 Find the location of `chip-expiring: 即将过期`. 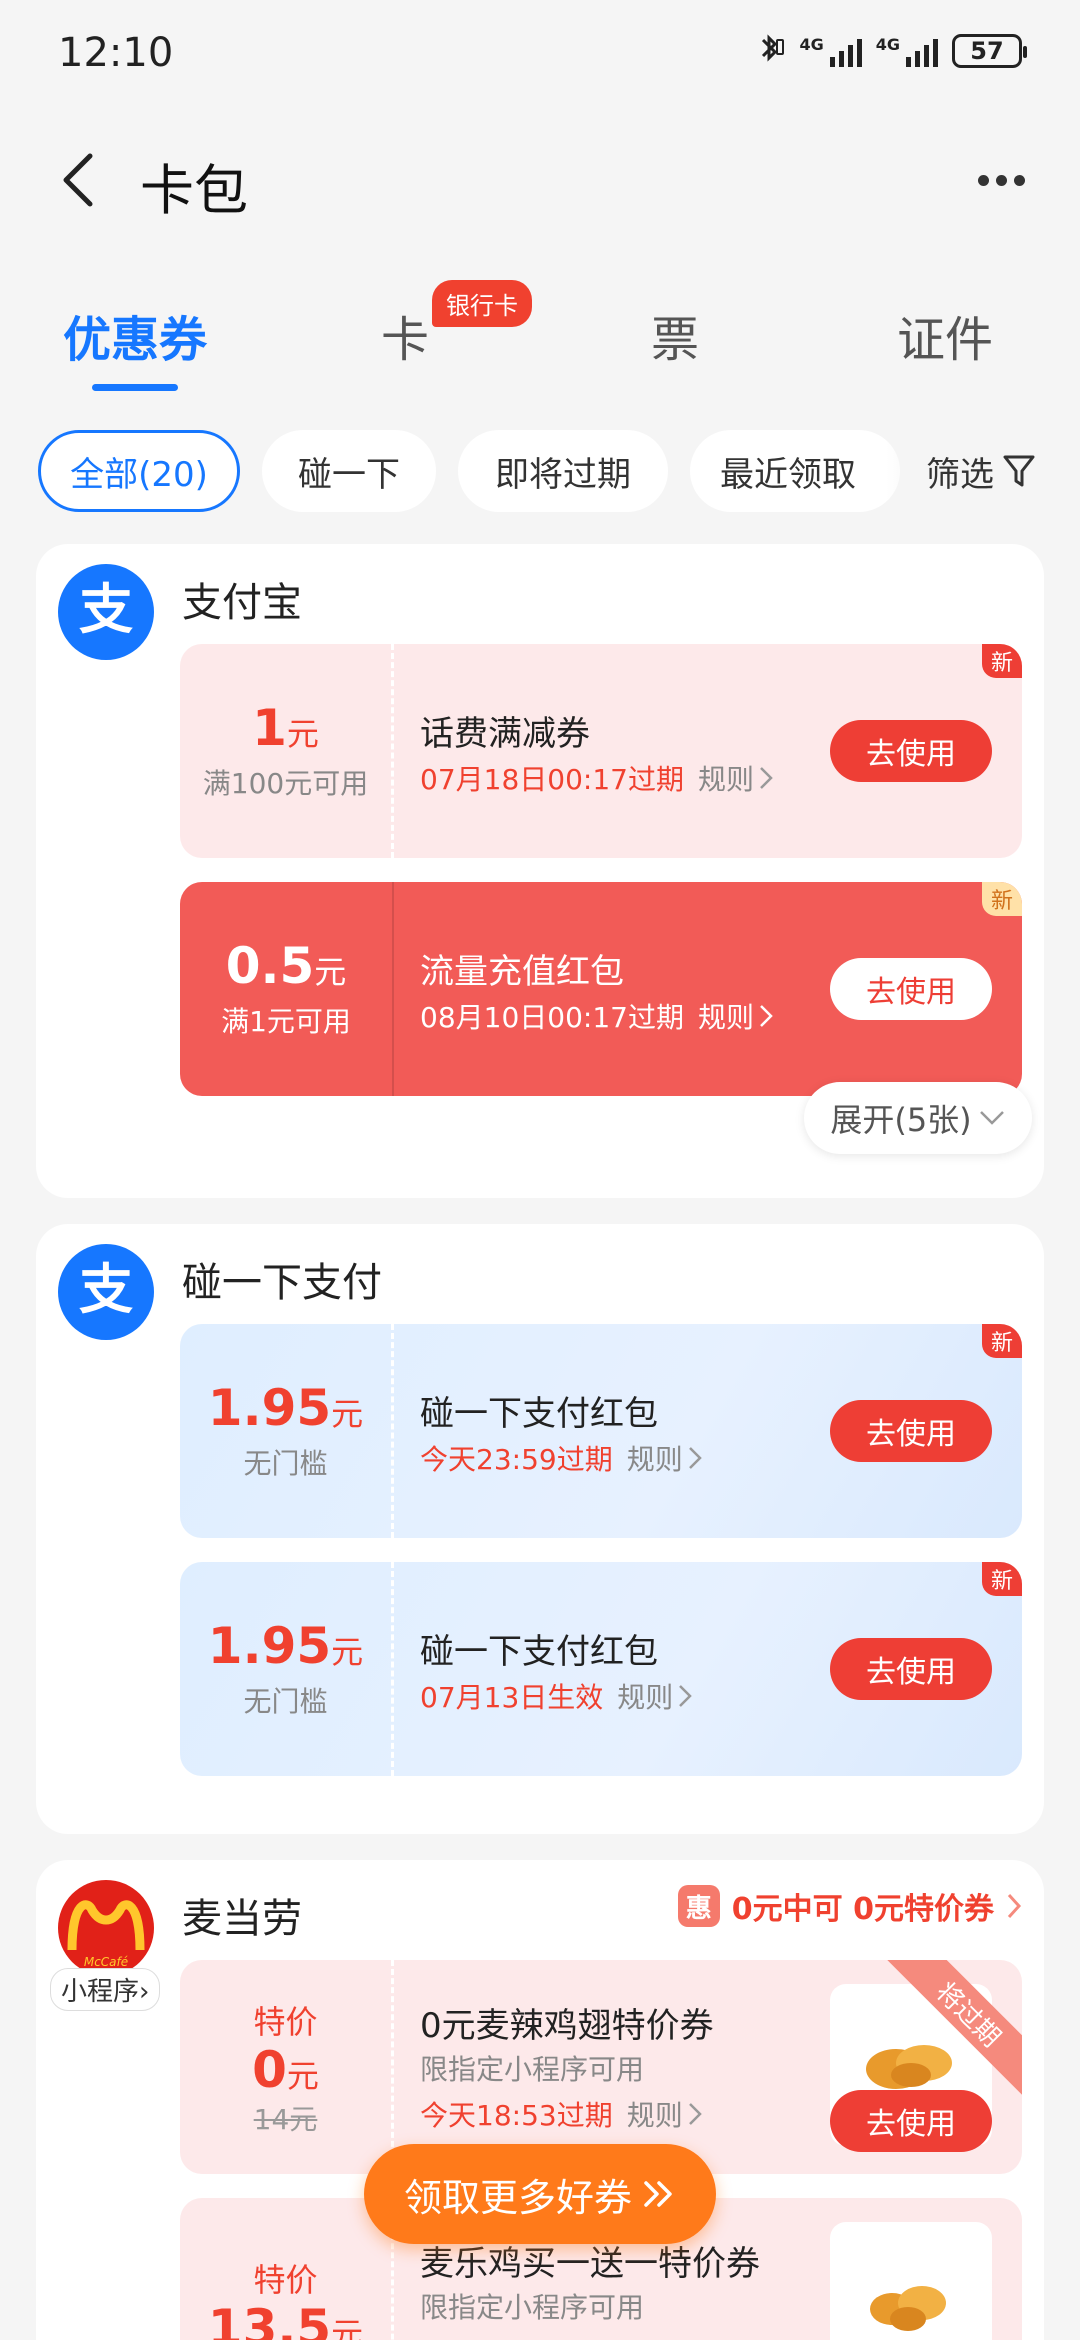

chip-expiring: 即将过期 is located at coordinates (563, 471).